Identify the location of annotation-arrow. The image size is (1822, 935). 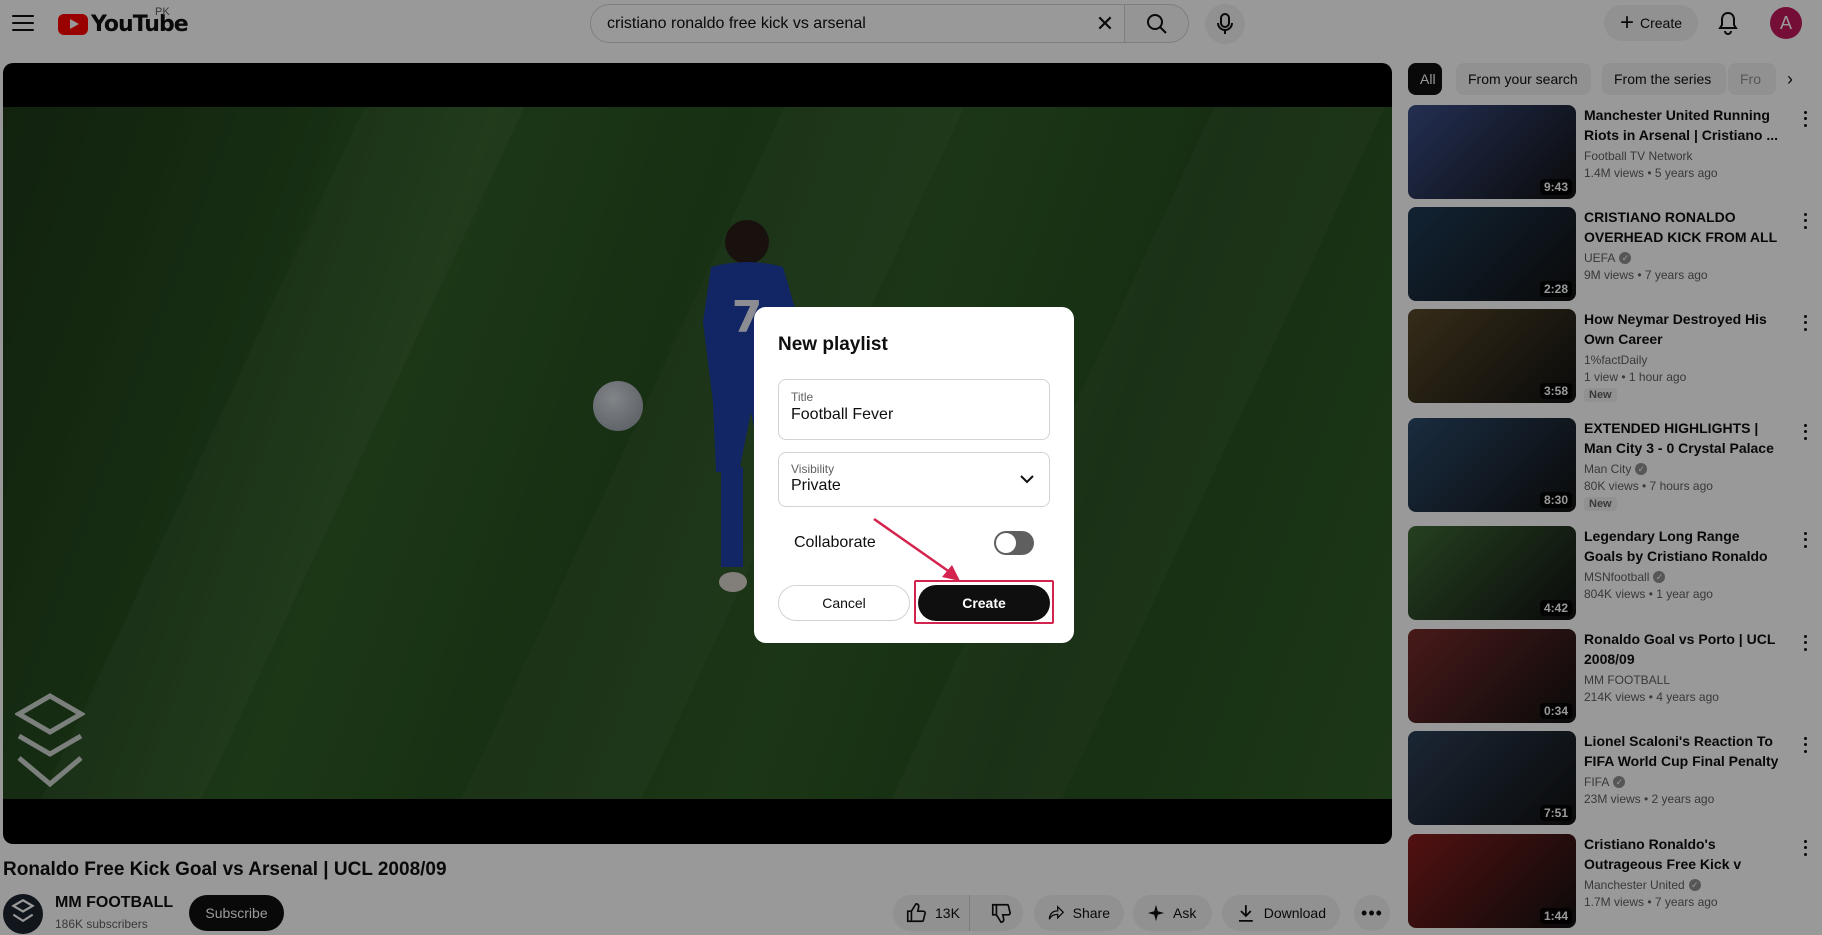
(916, 549).